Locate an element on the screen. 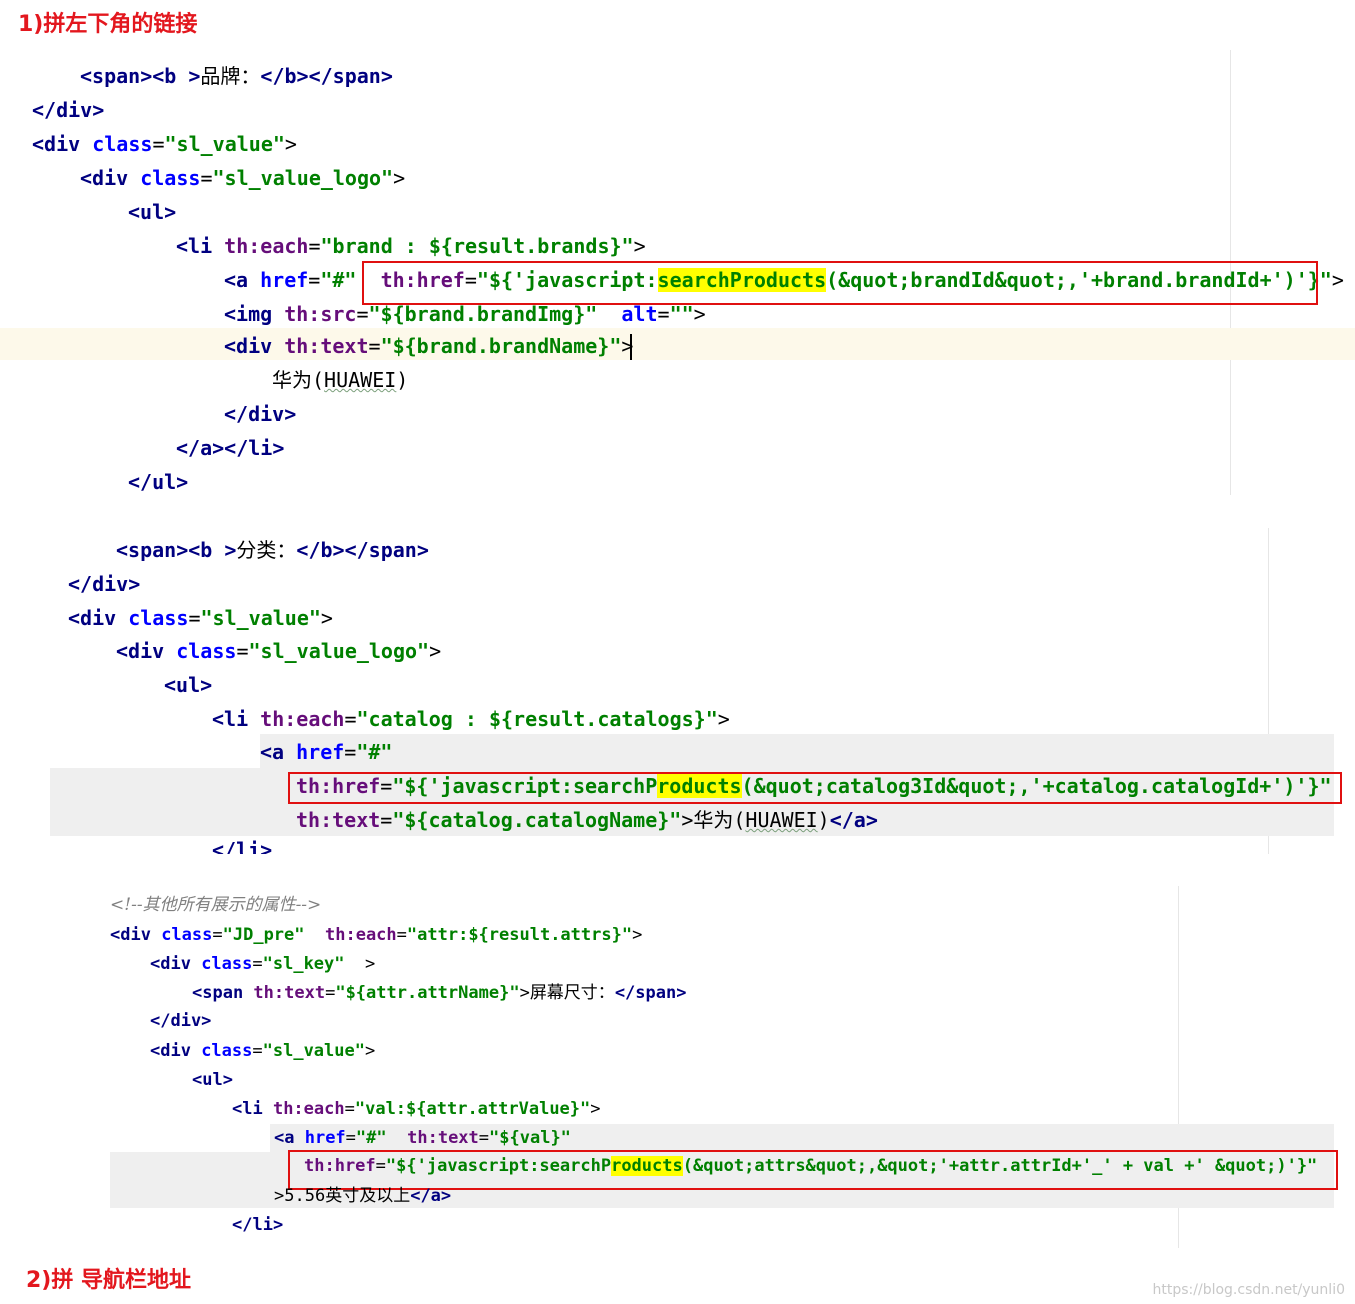 This screenshot has width=1355, height=1304. text-cursor is located at coordinates (631, 347).